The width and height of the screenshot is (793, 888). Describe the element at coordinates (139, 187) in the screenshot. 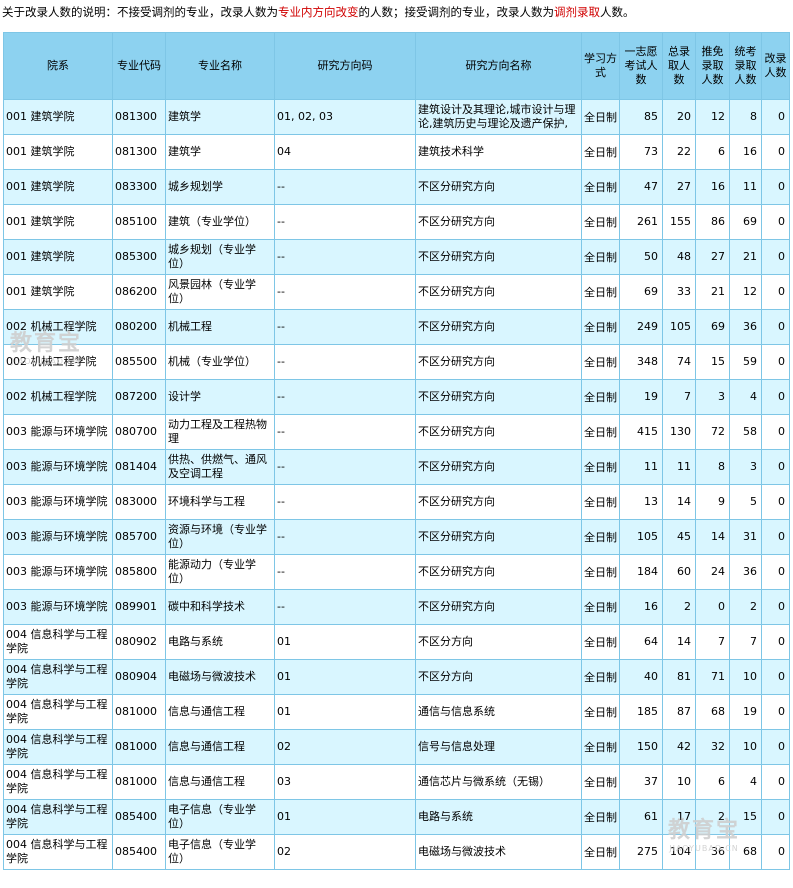

I see `cell-major-code: 083300` at that location.